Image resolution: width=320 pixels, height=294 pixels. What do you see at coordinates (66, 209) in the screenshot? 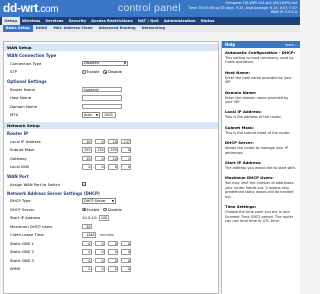
I see `dhcp-server-row: DHCP Server Enable Disable` at bounding box center [66, 209].